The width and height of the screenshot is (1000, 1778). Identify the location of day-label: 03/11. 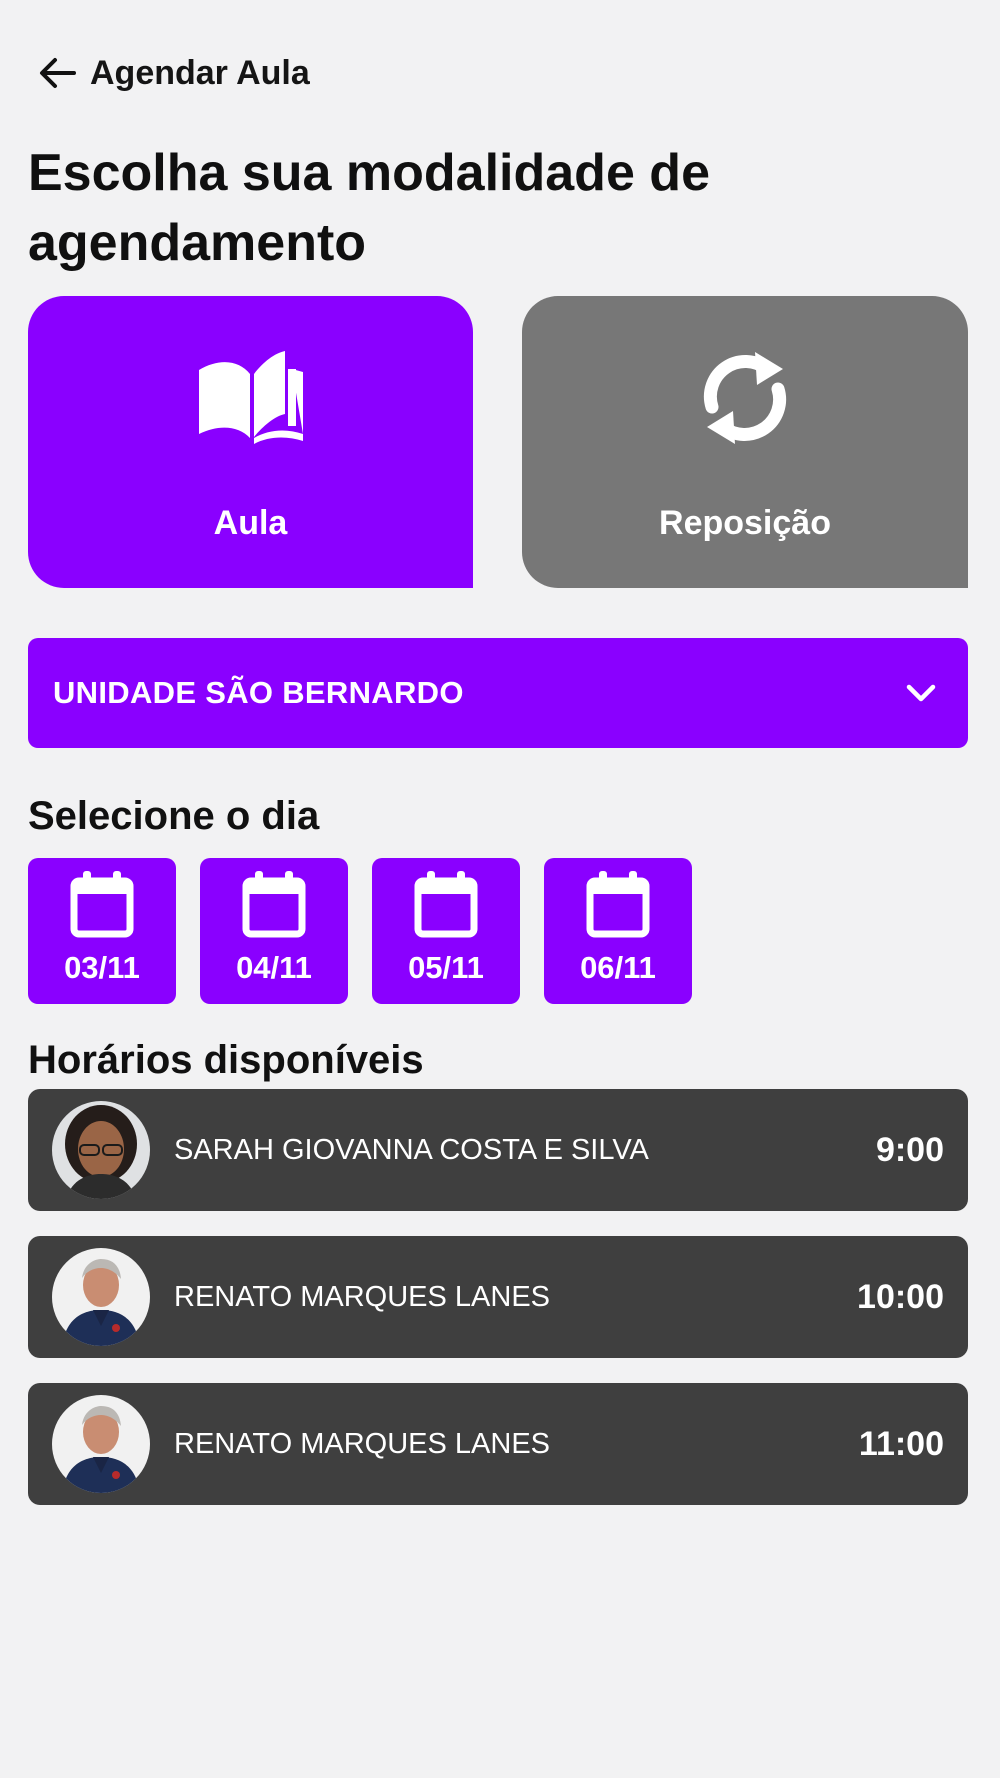
(102, 967).